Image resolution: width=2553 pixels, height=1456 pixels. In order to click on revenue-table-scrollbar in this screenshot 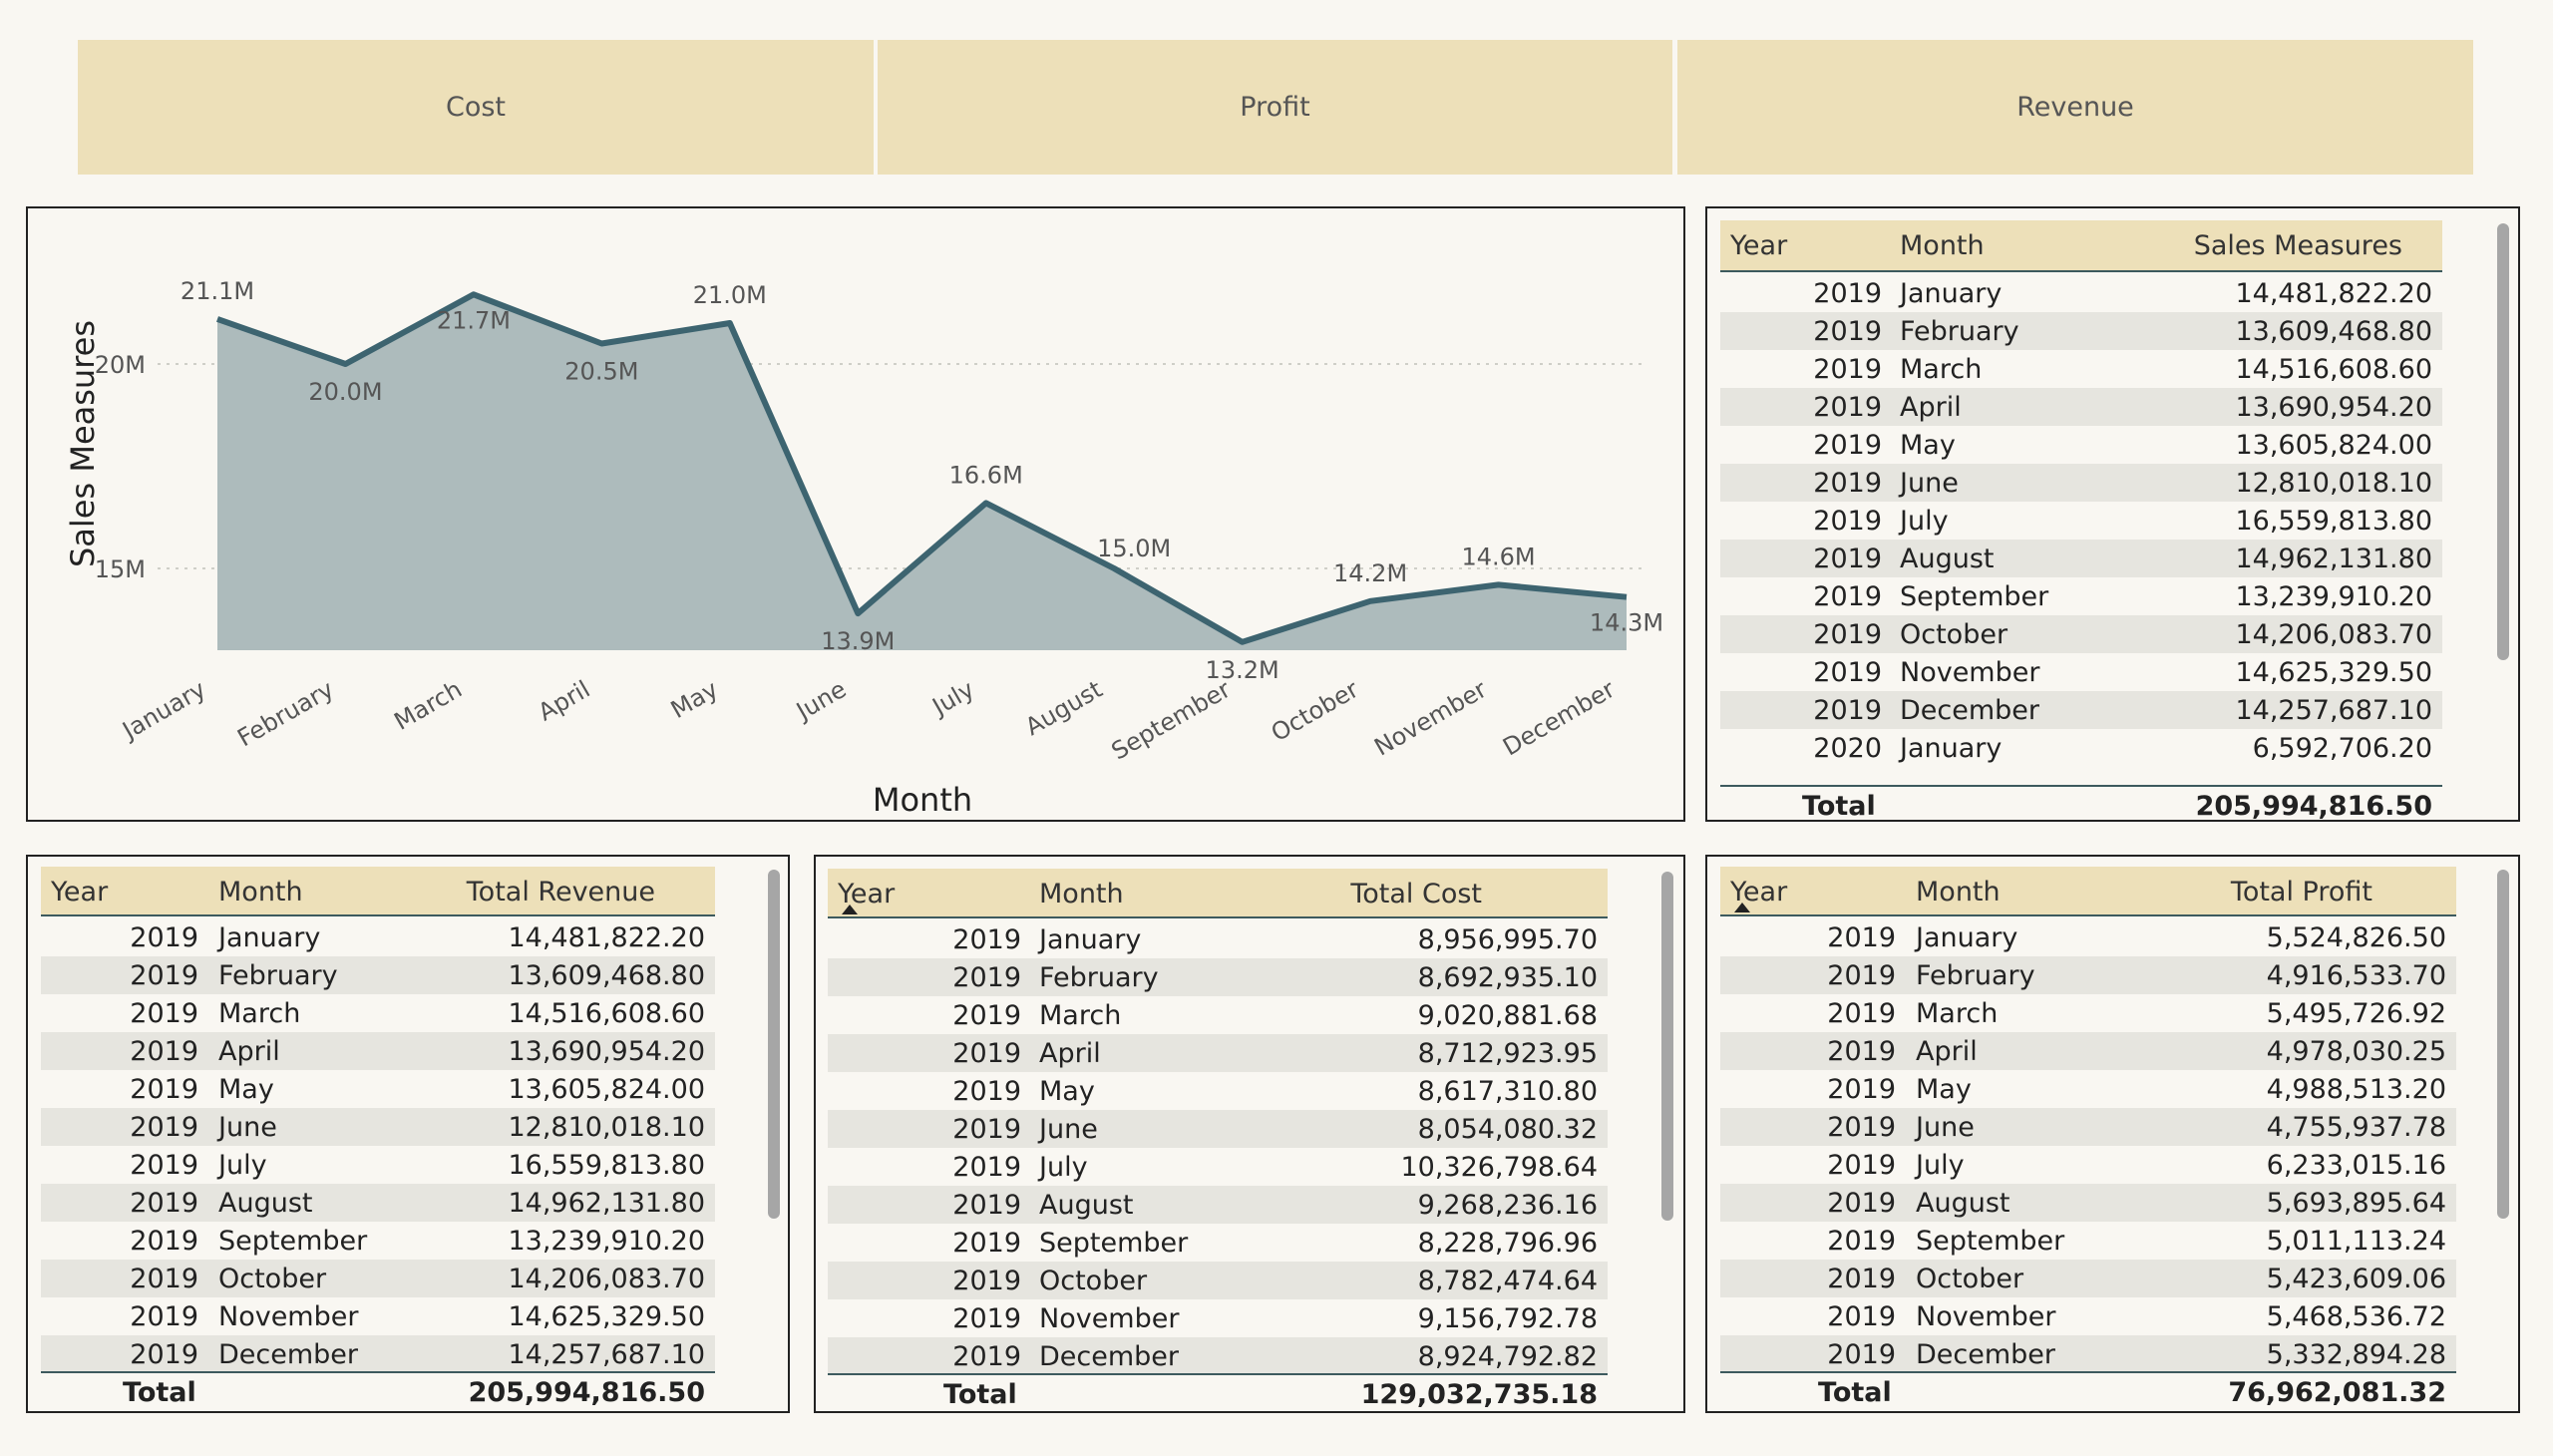, I will do `click(774, 1044)`.